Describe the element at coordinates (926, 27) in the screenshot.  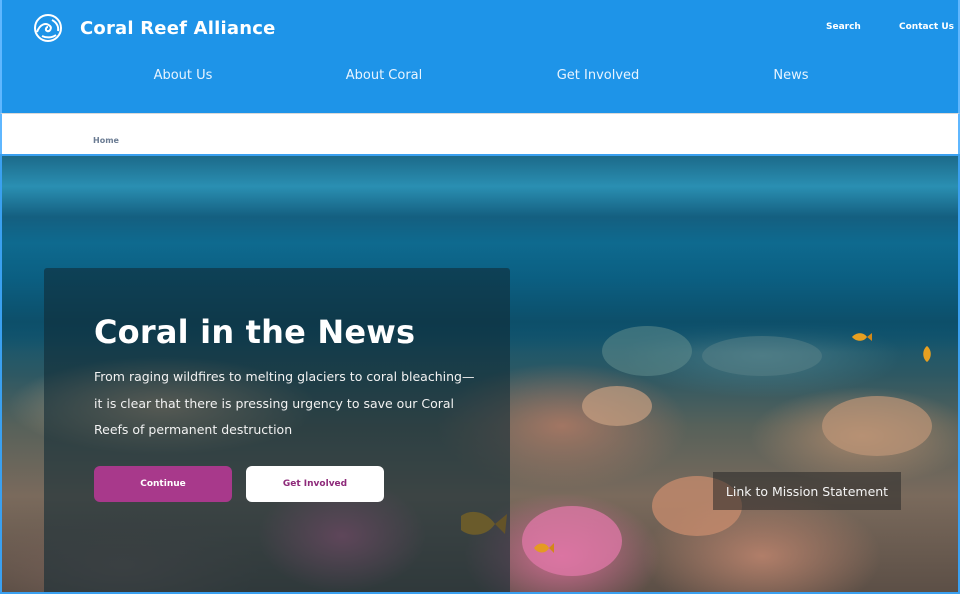
I see `contact-us-link: Contact Us` at that location.